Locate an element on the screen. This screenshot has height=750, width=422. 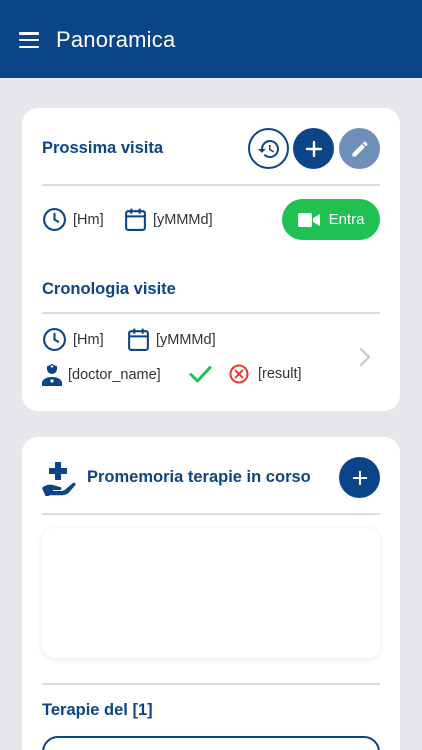
history-result: [result] is located at coordinates (265, 374).